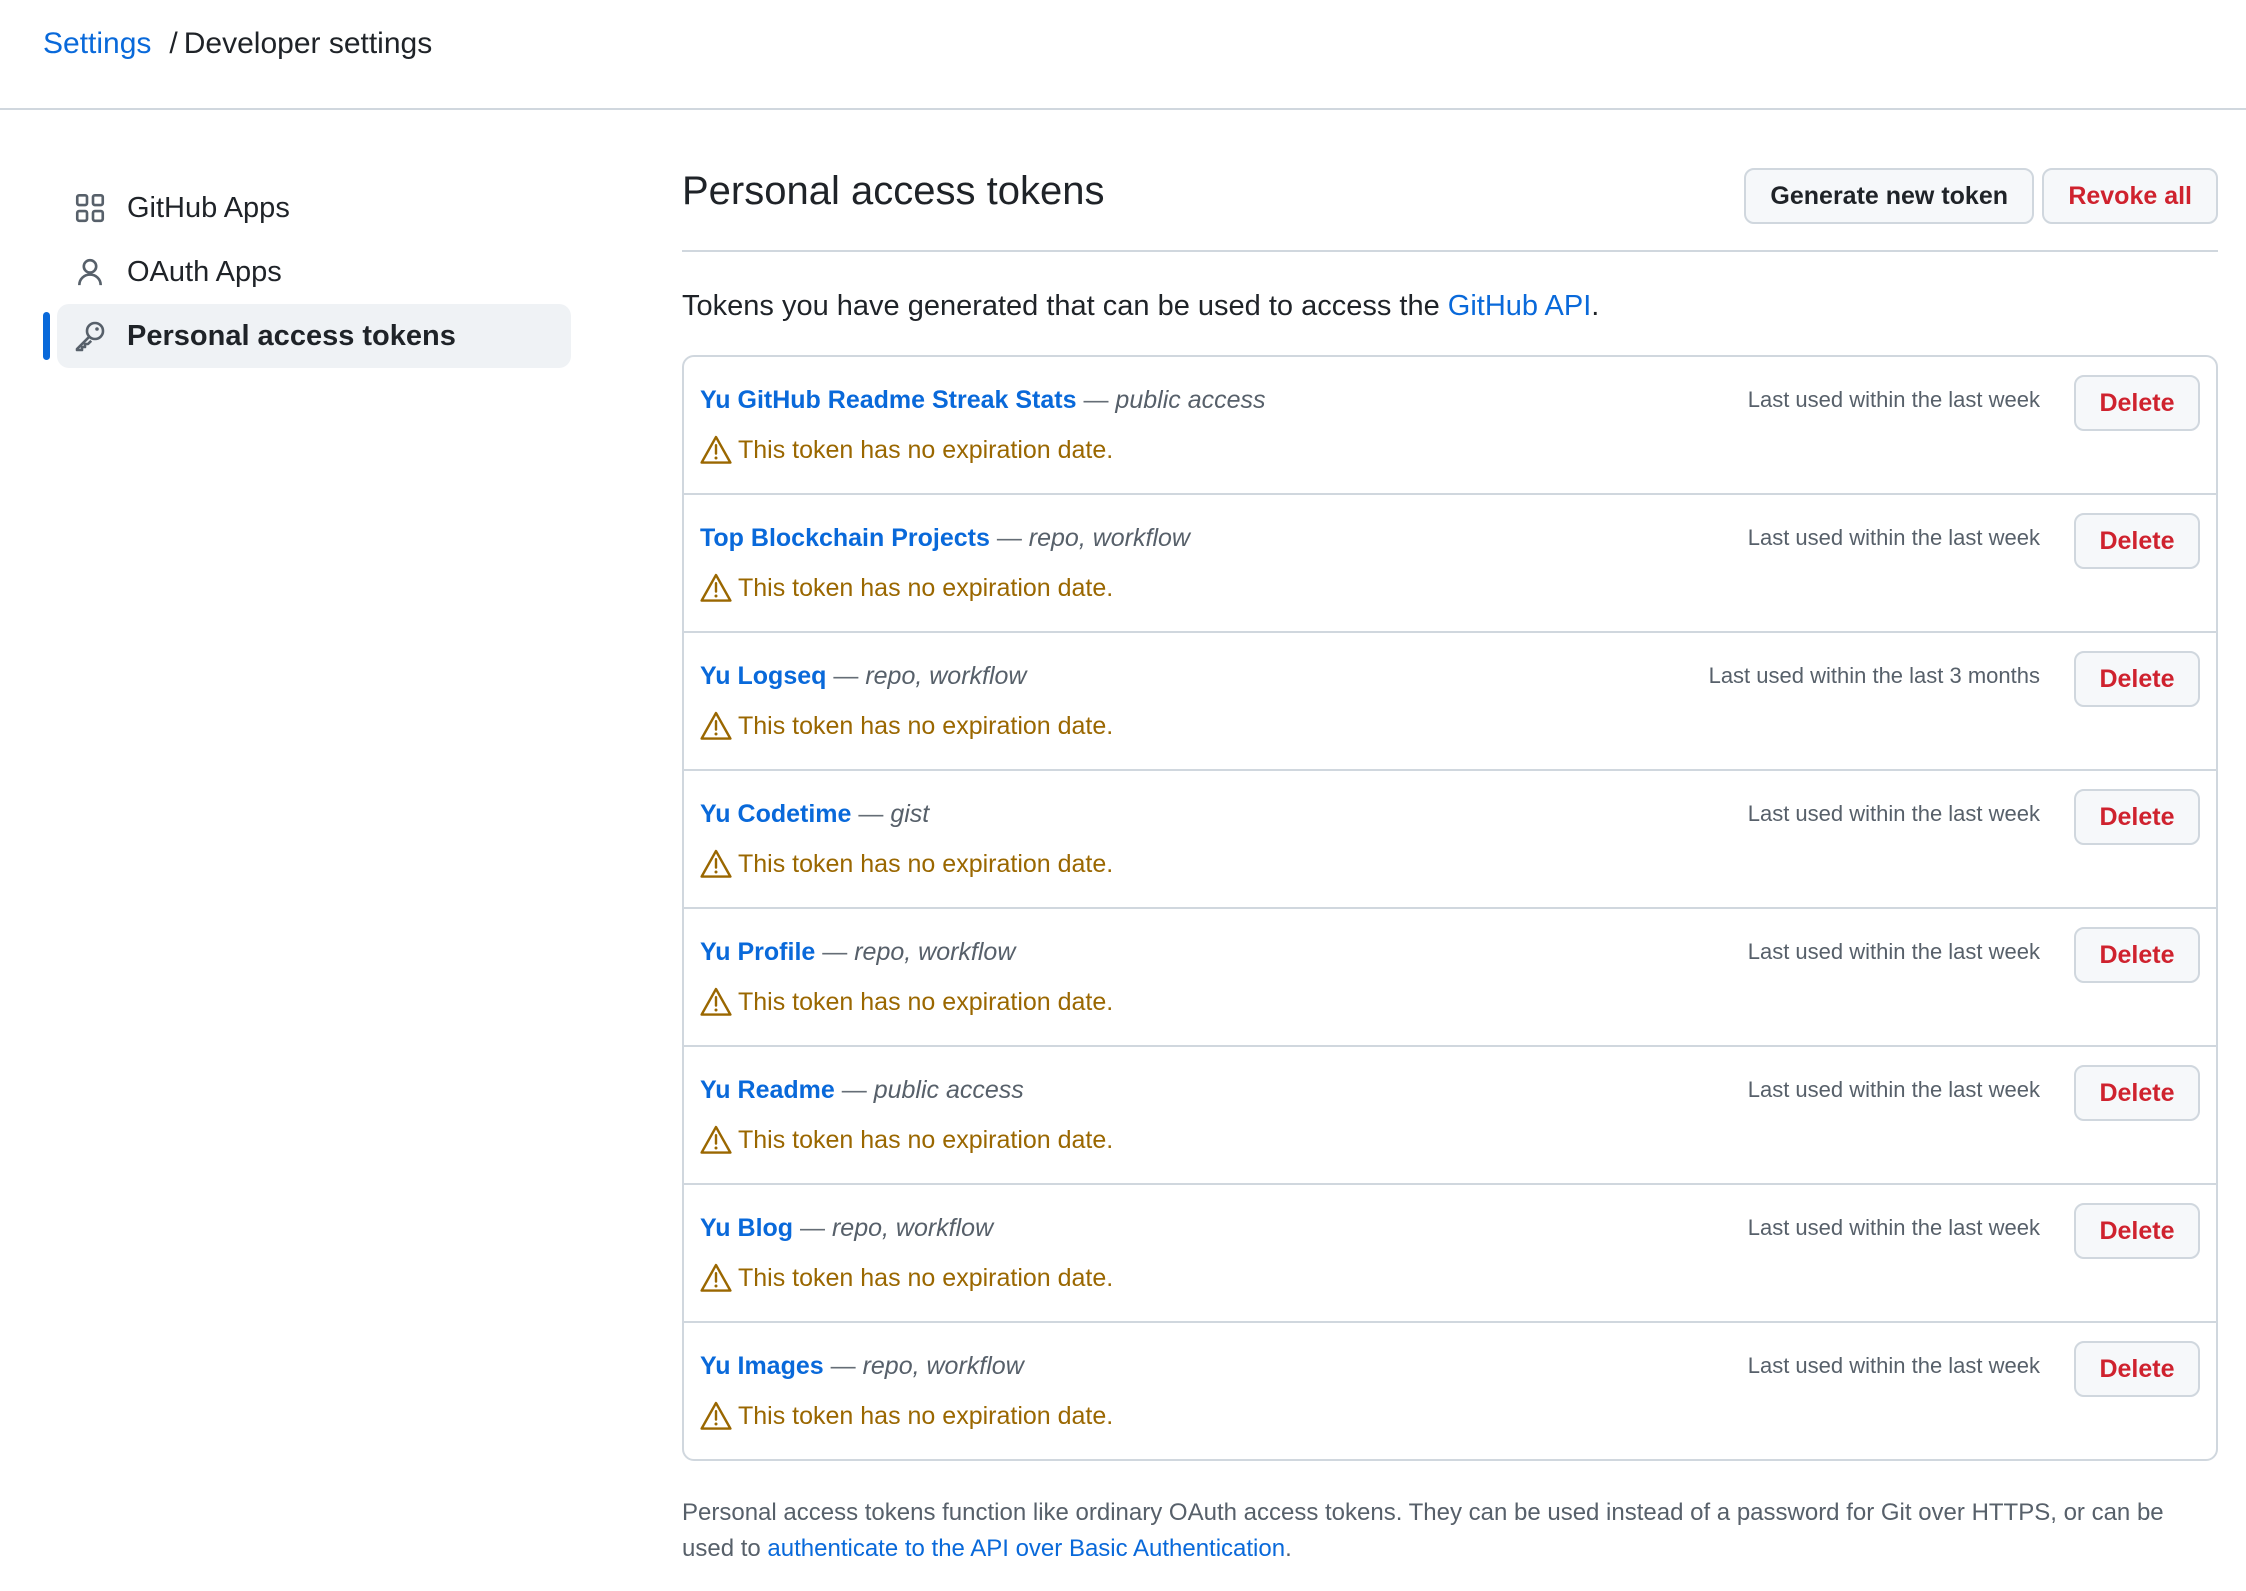  I want to click on sidebar-item-oauth-apps: OAuth Apps, so click(307, 272).